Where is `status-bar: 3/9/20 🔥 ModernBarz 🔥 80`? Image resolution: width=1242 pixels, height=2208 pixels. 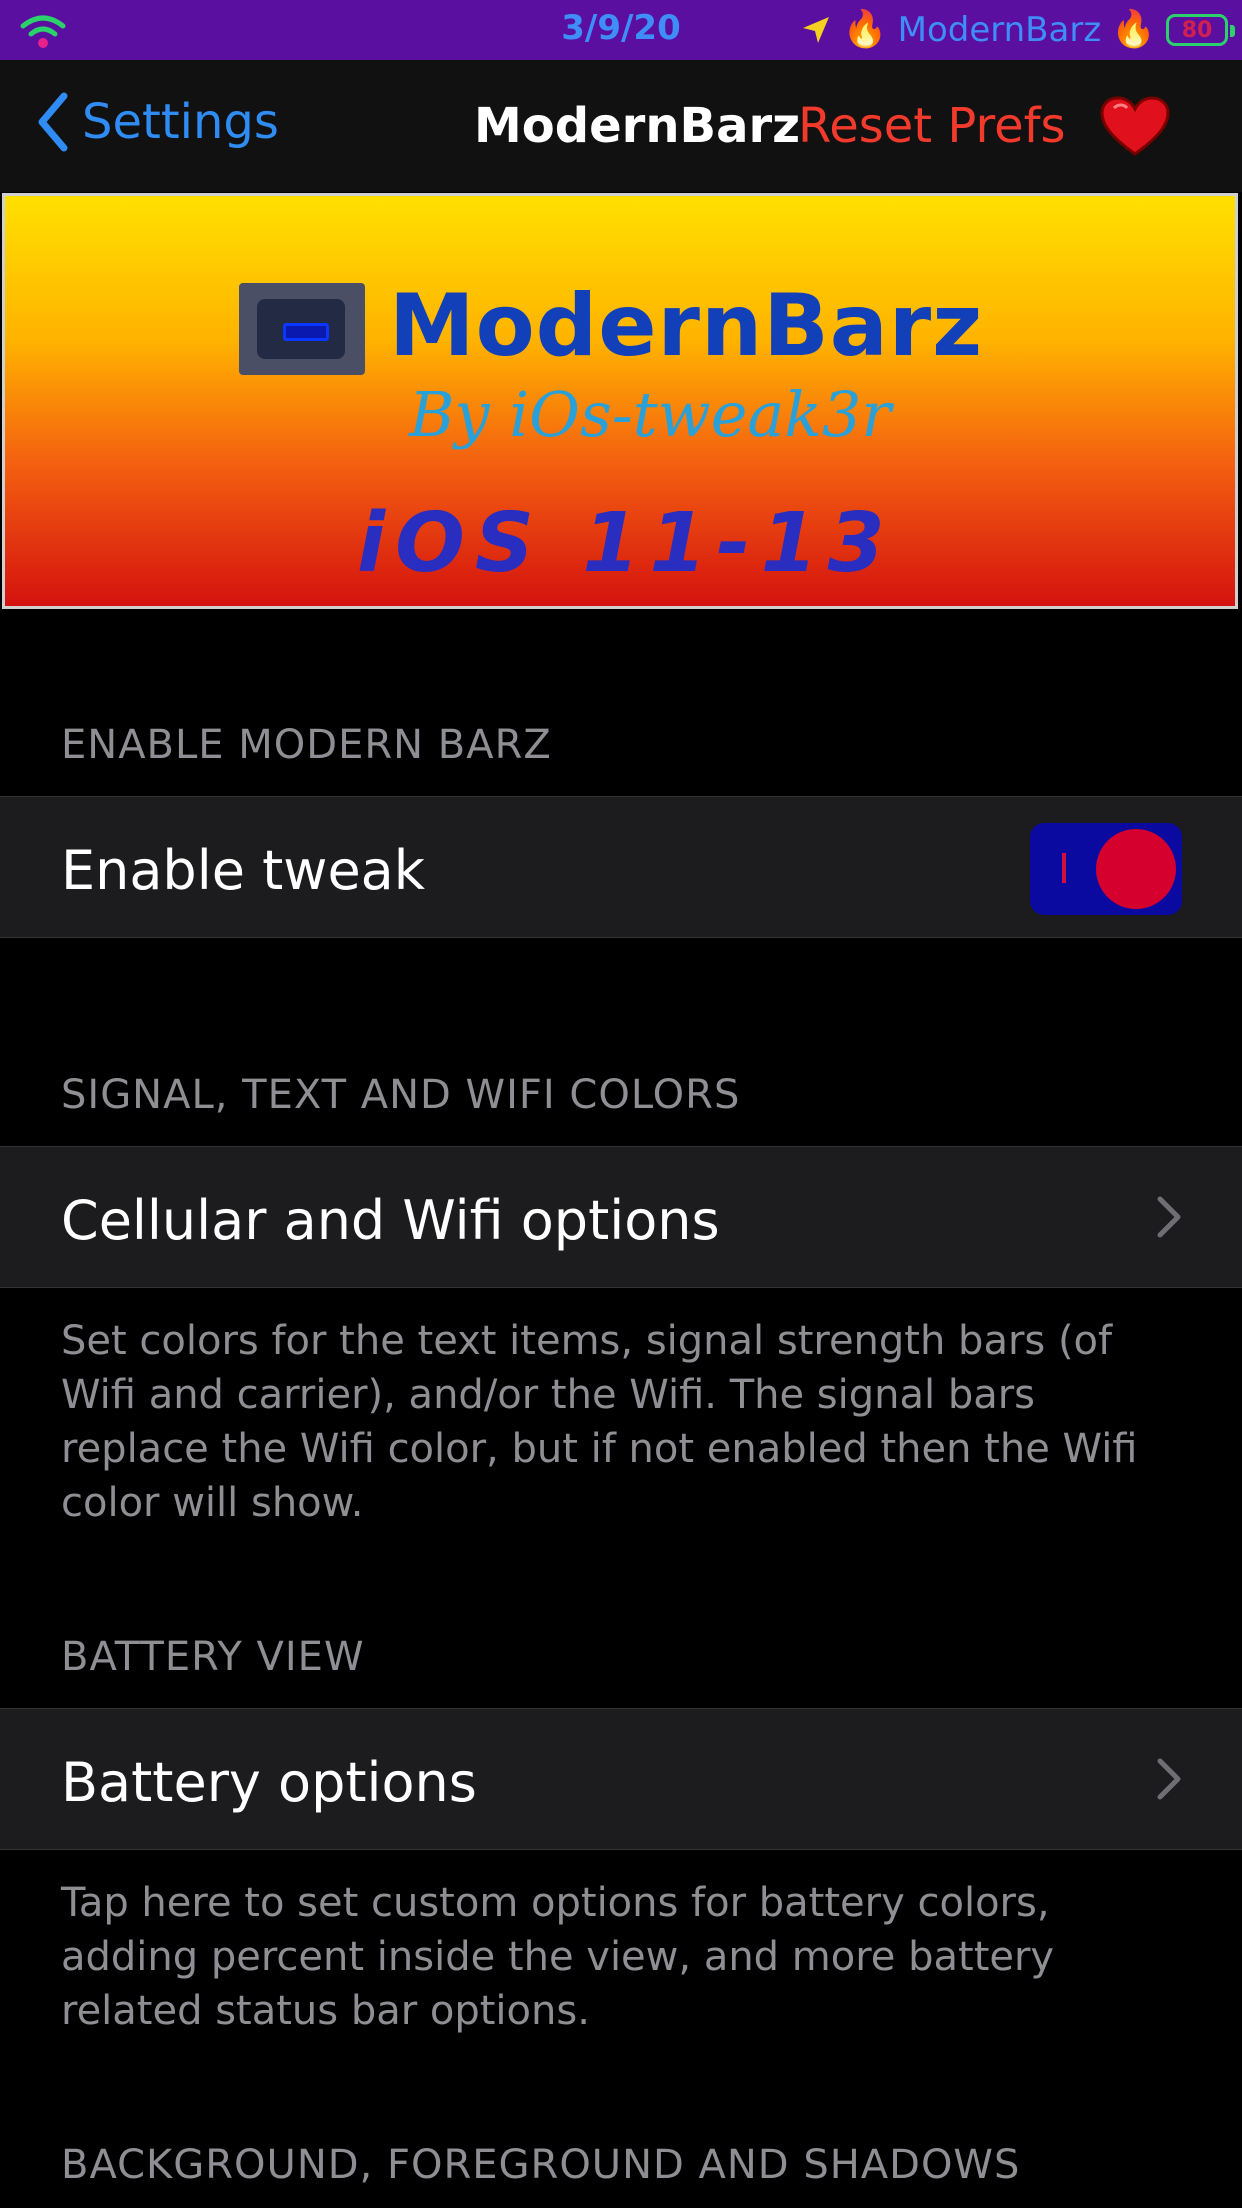 status-bar: 3/9/20 🔥 ModernBarz 🔥 80 is located at coordinates (621, 30).